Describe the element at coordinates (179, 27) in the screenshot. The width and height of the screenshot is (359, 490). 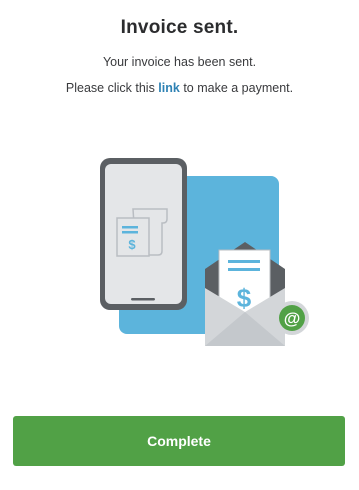
I see `page-title: Invoice sent.` at that location.